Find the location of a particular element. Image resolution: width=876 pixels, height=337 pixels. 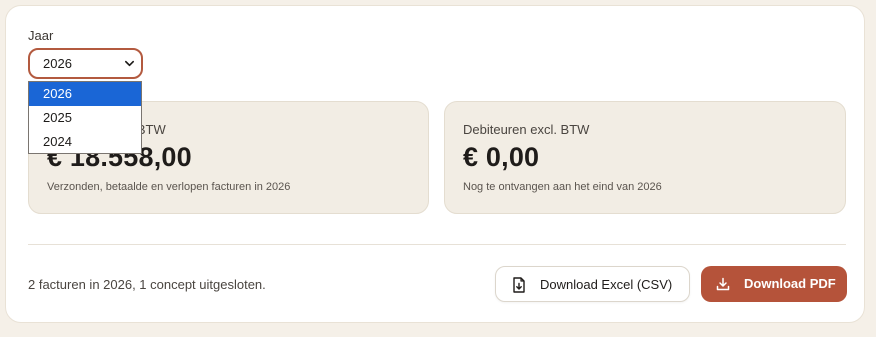

download-csv-label: Download Excel (CSV) is located at coordinates (606, 284).